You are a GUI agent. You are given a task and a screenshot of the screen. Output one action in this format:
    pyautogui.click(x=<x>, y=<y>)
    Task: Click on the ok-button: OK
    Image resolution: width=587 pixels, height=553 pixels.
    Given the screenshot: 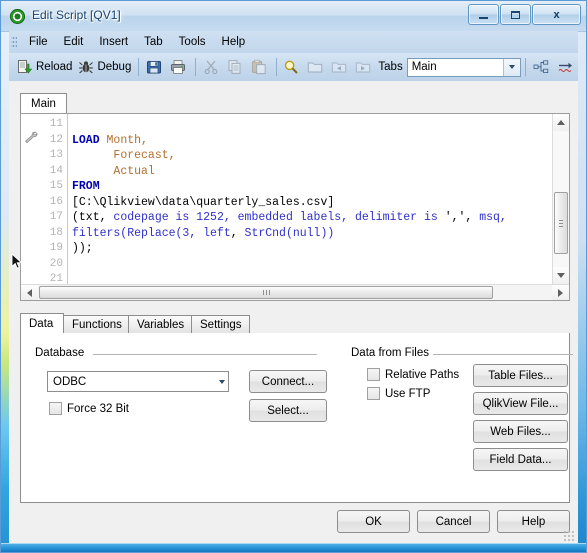 What is the action you would take?
    pyautogui.click(x=373, y=521)
    